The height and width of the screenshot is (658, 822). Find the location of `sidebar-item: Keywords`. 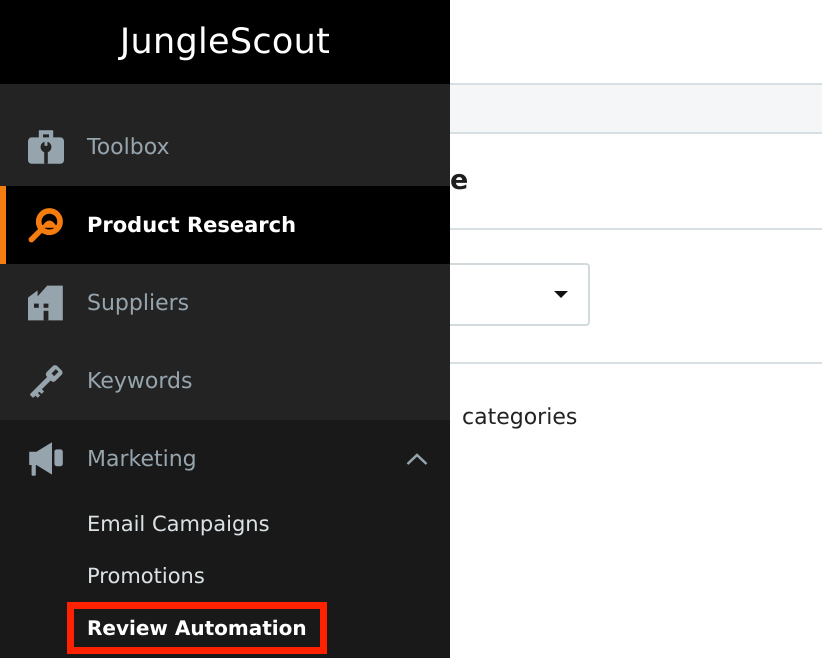

sidebar-item: Keywords is located at coordinates (225, 381).